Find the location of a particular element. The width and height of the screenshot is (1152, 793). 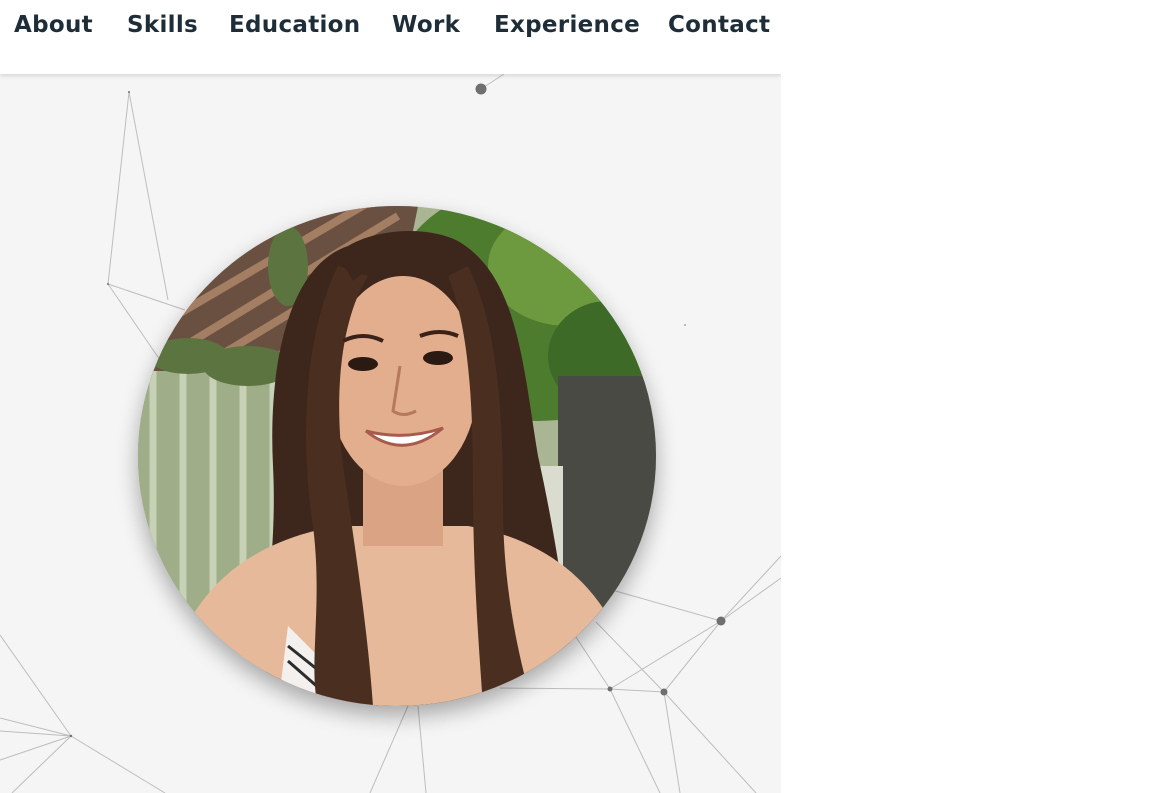

nav-skills-link: Skills is located at coordinates (162, 25).